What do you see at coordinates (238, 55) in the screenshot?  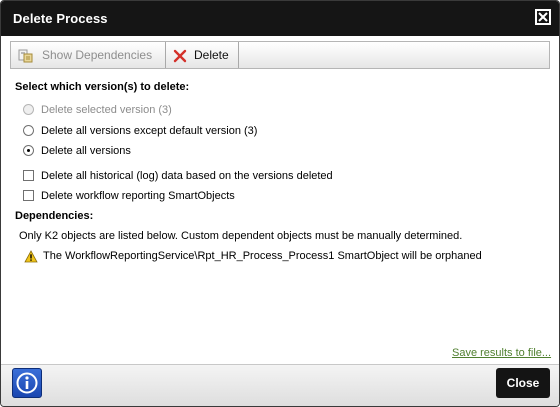 I see `toolbar-separator` at bounding box center [238, 55].